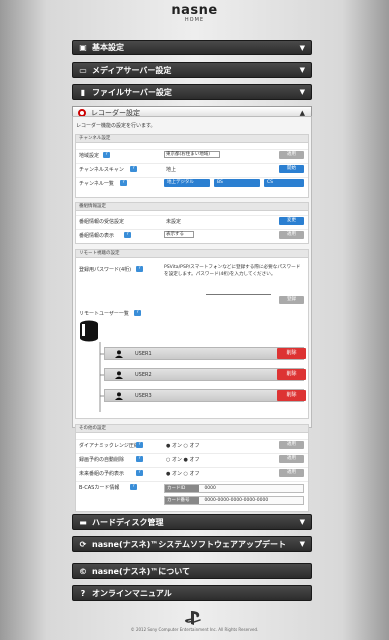 Image resolution: width=389 pixels, height=640 pixels. Describe the element at coordinates (192, 571) in the screenshot. I see `menu-about: © nasne(ナスネ)™について` at that location.